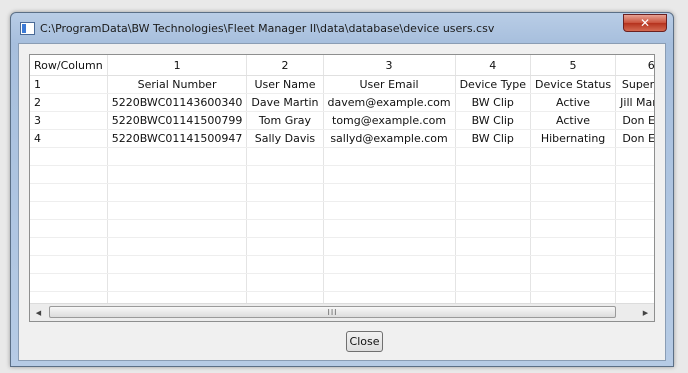 This screenshot has width=688, height=373. I want to click on grid-cell: User Name, so click(285, 84).